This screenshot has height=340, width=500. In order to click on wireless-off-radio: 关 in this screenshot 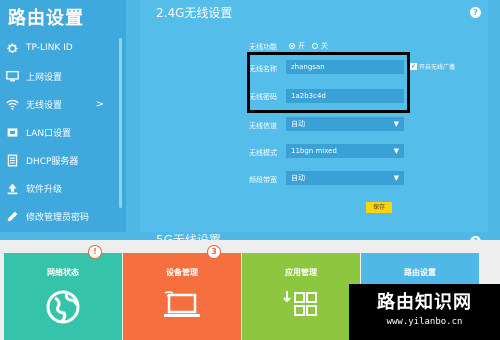, I will do `click(320, 46)`.